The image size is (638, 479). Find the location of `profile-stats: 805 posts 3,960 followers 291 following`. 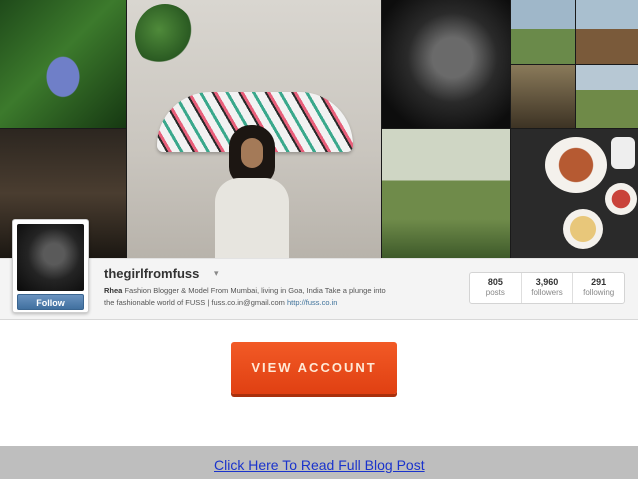

profile-stats: 805 posts 3,960 followers 291 following is located at coordinates (547, 288).